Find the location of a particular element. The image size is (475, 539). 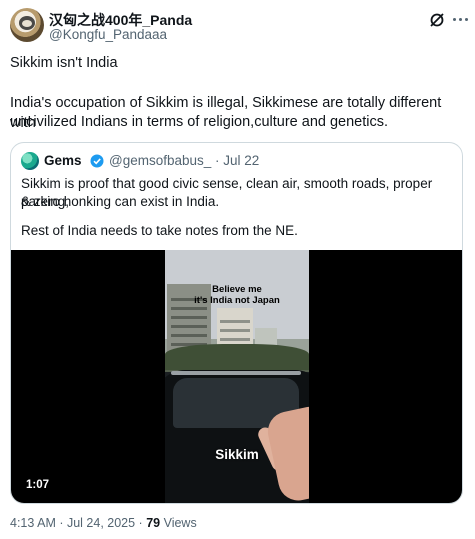

quoted-display-name: Gems is located at coordinates (63, 160).